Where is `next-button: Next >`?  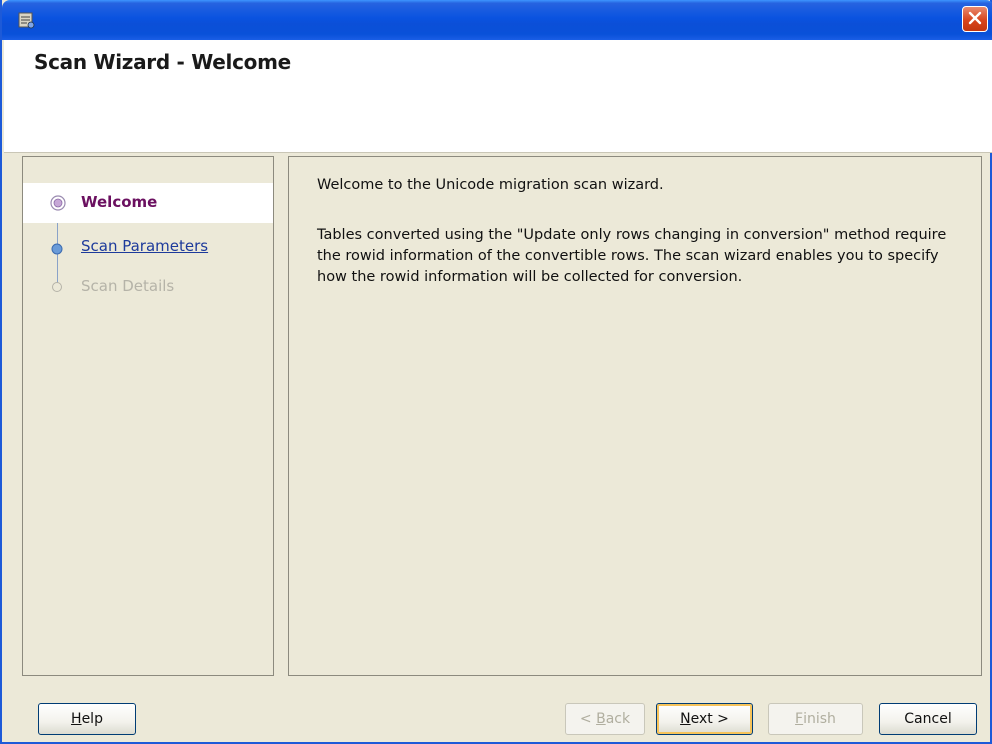
next-button: Next > is located at coordinates (704, 719).